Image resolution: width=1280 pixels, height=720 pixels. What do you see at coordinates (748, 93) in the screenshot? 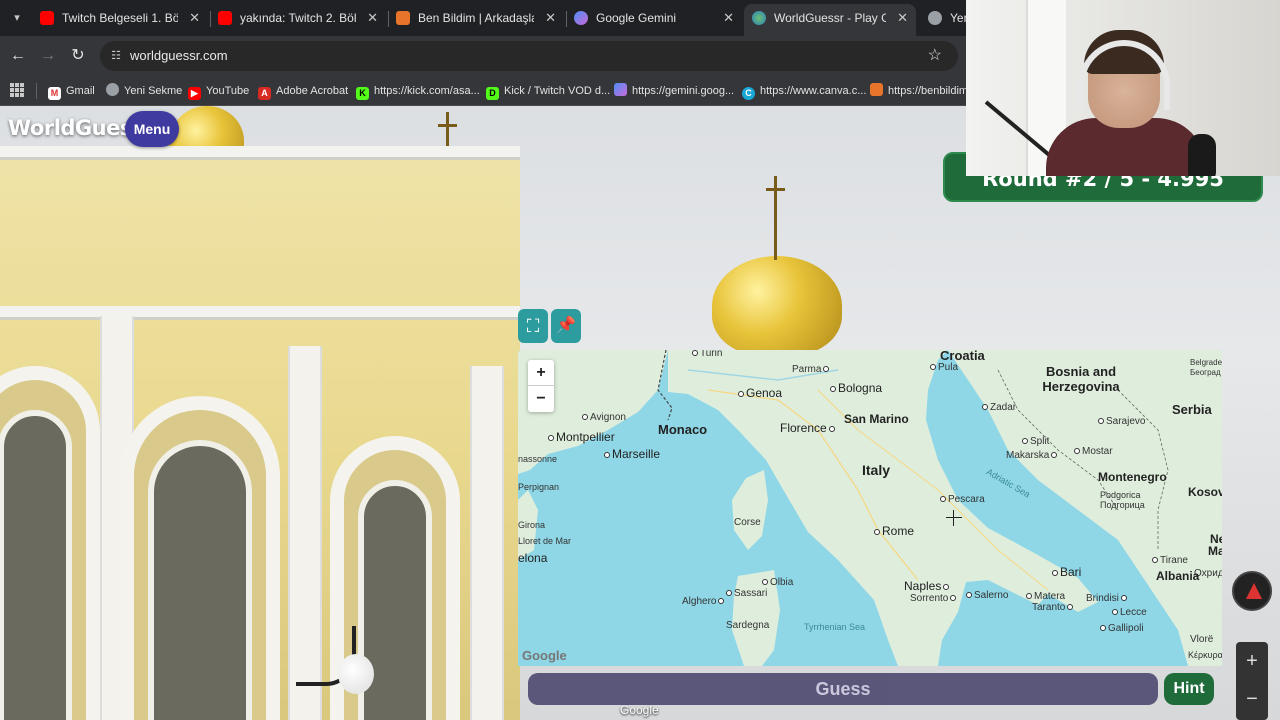
I see `canva-icon: C` at bounding box center [748, 93].